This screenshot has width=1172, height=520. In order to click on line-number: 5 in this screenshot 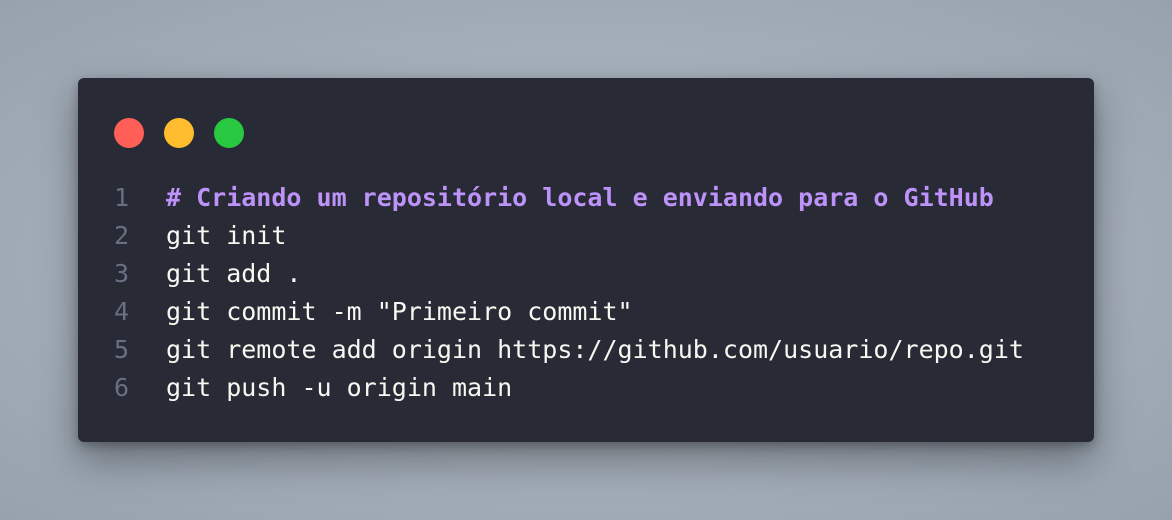, I will do `click(122, 349)`.